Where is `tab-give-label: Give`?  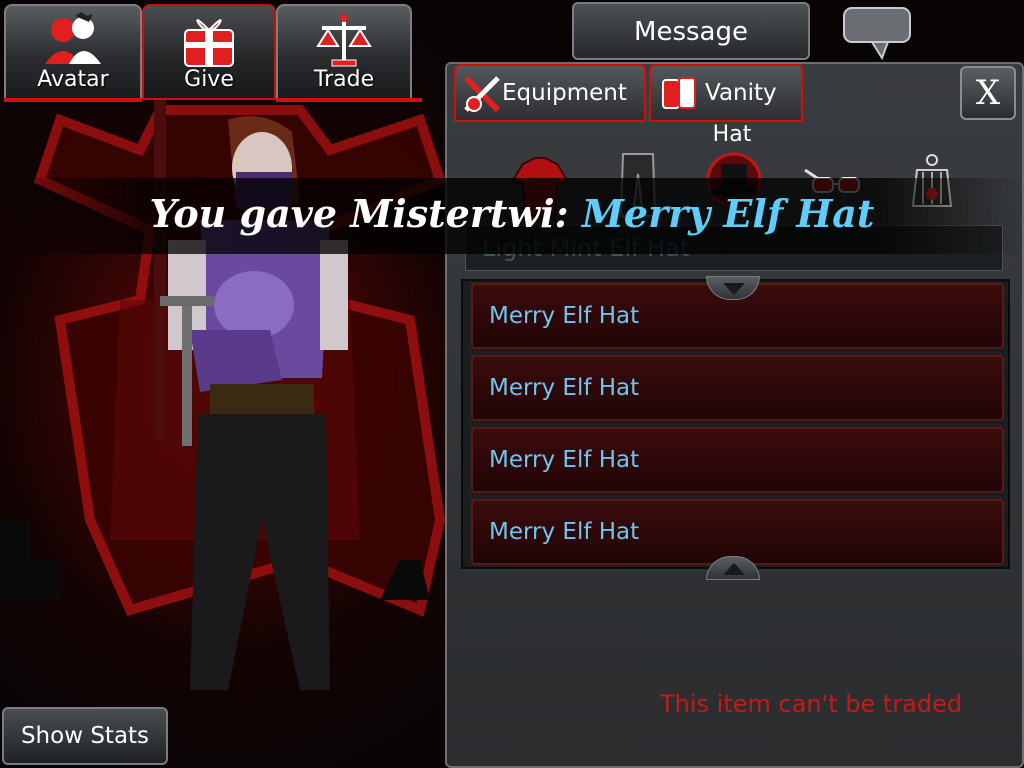 tab-give-label: Give is located at coordinates (209, 79).